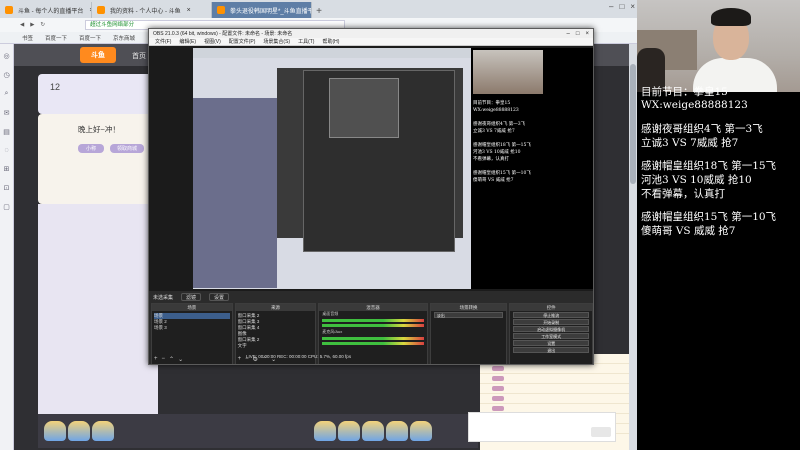 Image resolution: width=800 pixels, height=450 pixels. I want to click on claim-button: 领取商城, so click(127, 148).